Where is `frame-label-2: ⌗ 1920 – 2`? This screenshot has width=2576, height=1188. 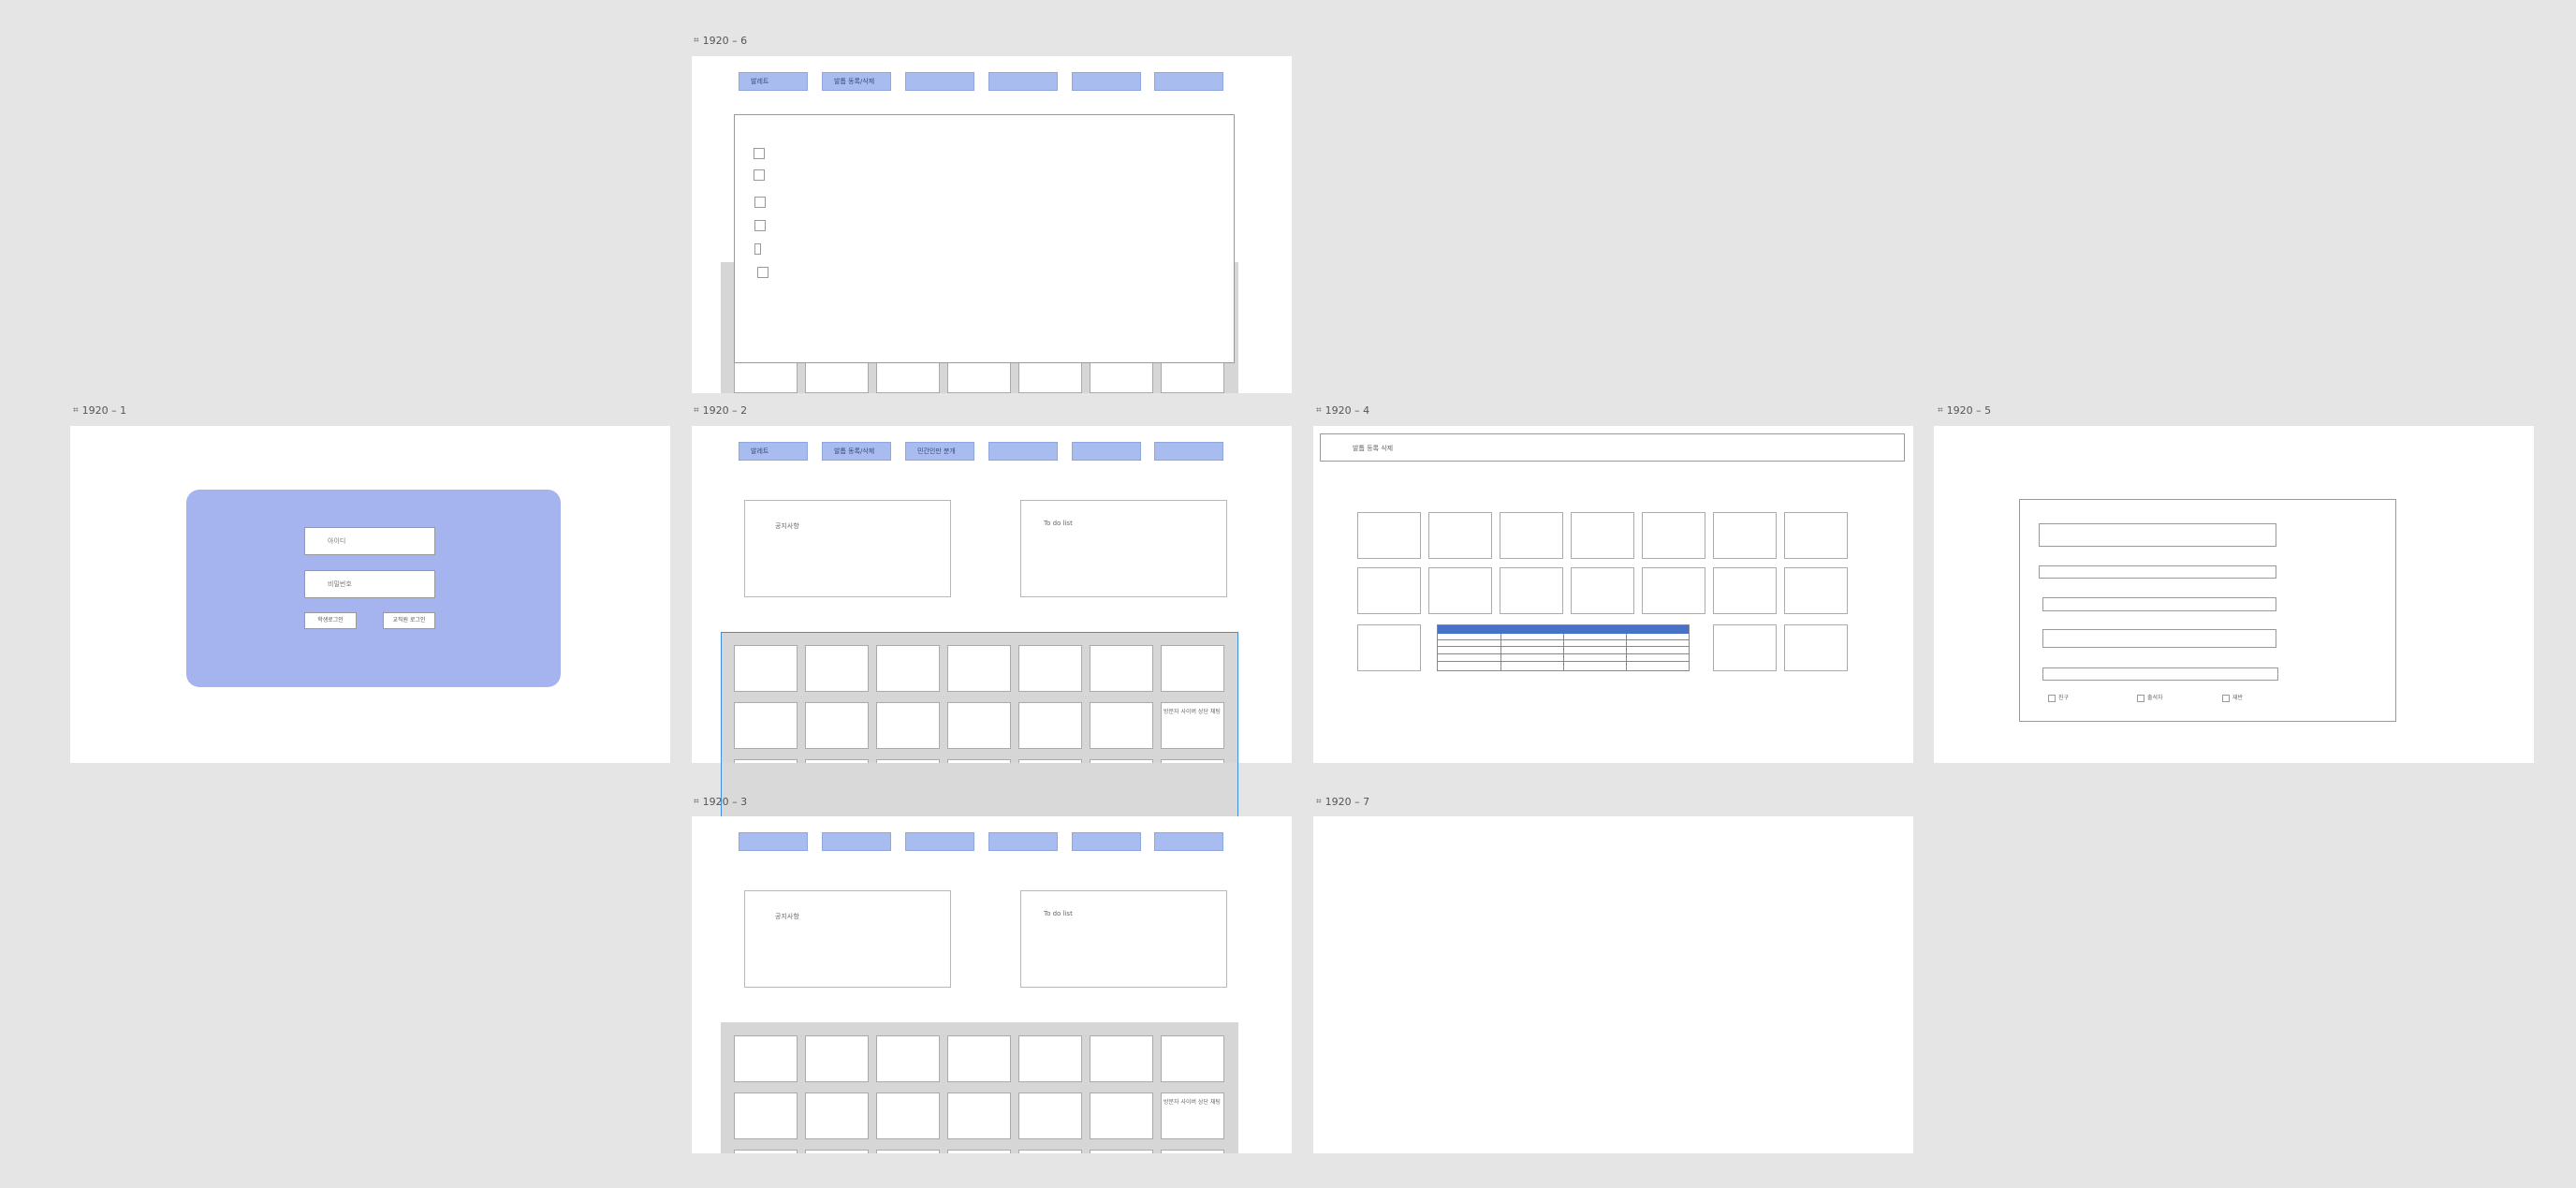
frame-label-2: ⌗ 1920 – 2 is located at coordinates (720, 410).